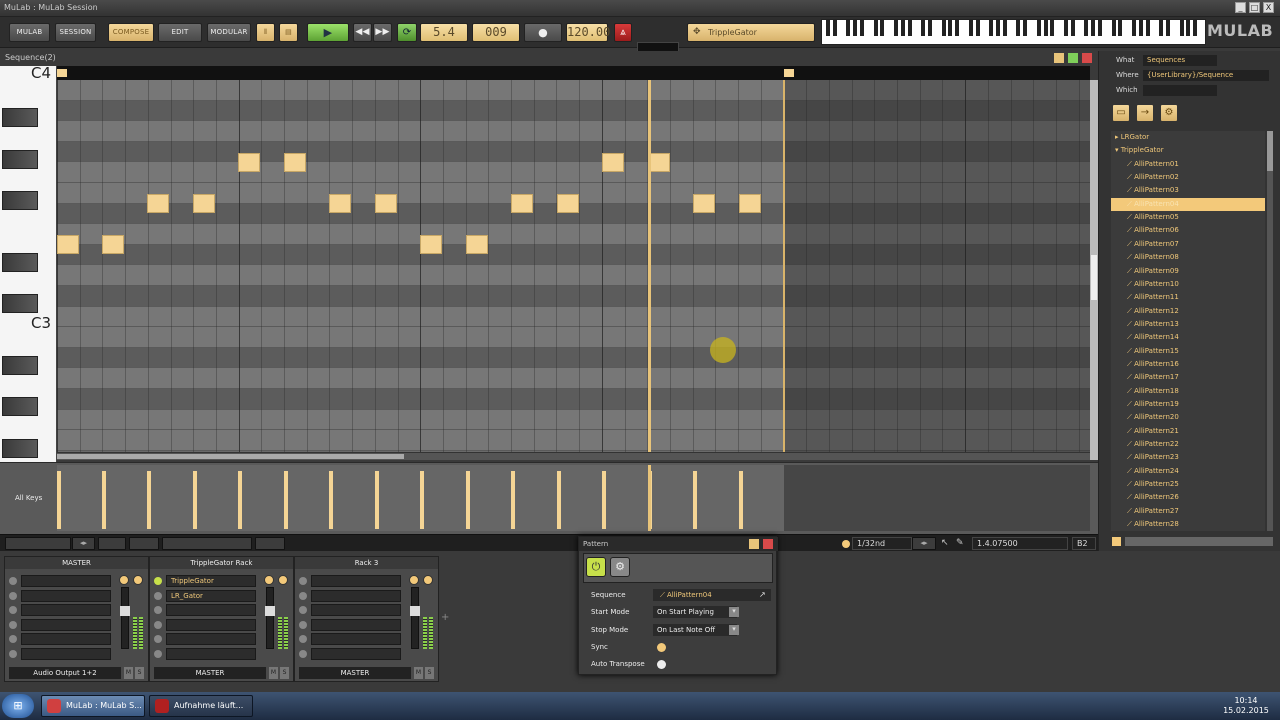  What do you see at coordinates (1188, 431) in the screenshot?
I see `tree-item-pattern: ⟋ AlliPattern21` at bounding box center [1188, 431].